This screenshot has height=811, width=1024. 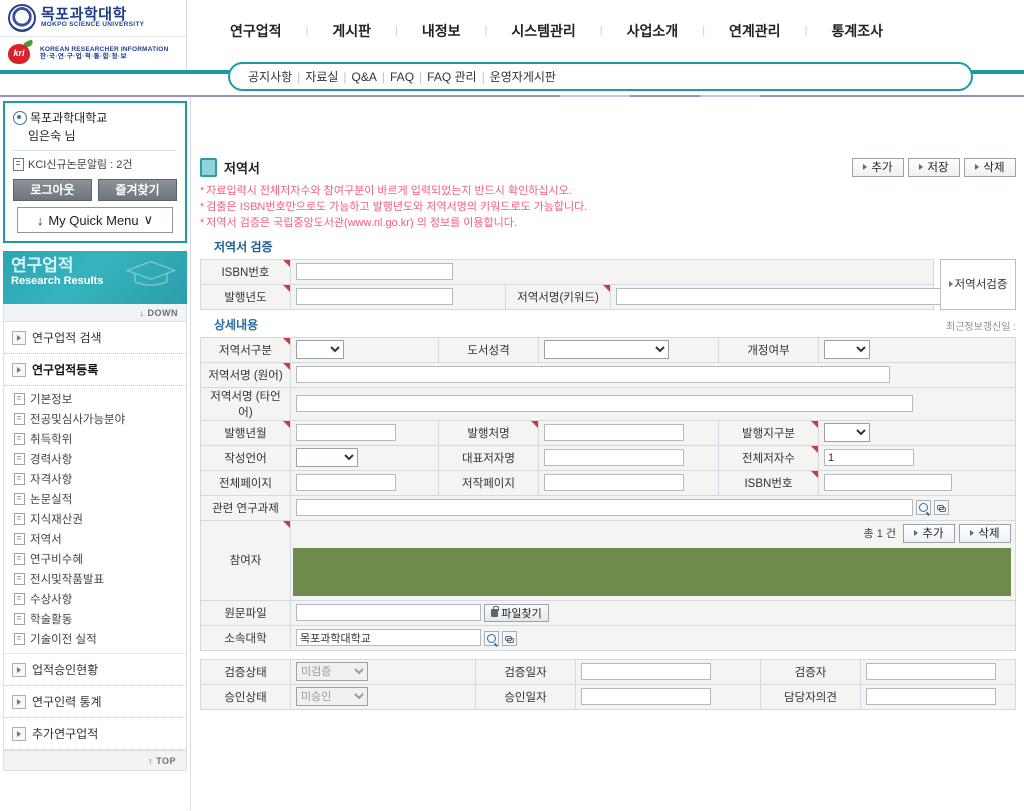 What do you see at coordinates (95, 639) in the screenshot?
I see `sidebar-subitem-tech-transfer: 기술이전 실적` at bounding box center [95, 639].